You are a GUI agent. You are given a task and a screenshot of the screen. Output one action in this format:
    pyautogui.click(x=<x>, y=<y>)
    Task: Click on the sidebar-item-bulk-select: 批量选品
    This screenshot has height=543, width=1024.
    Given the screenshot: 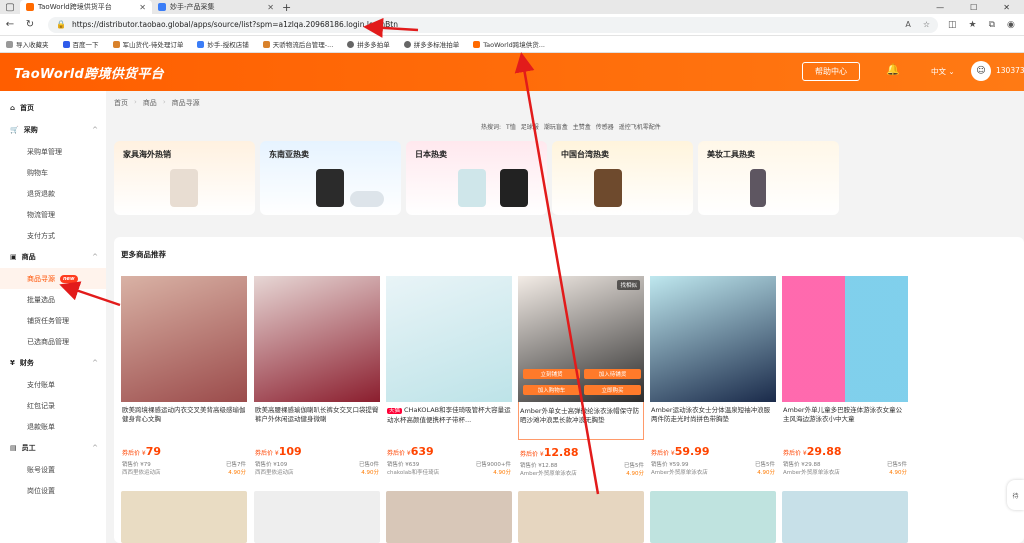 What is the action you would take?
    pyautogui.click(x=53, y=299)
    